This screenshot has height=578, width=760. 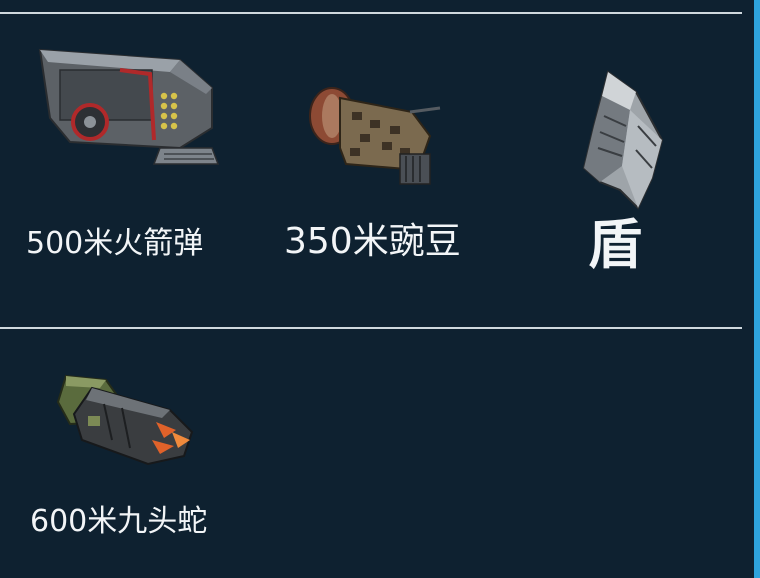 I want to click on weapon-label-hydra: 600米九头蛇, so click(x=119, y=521).